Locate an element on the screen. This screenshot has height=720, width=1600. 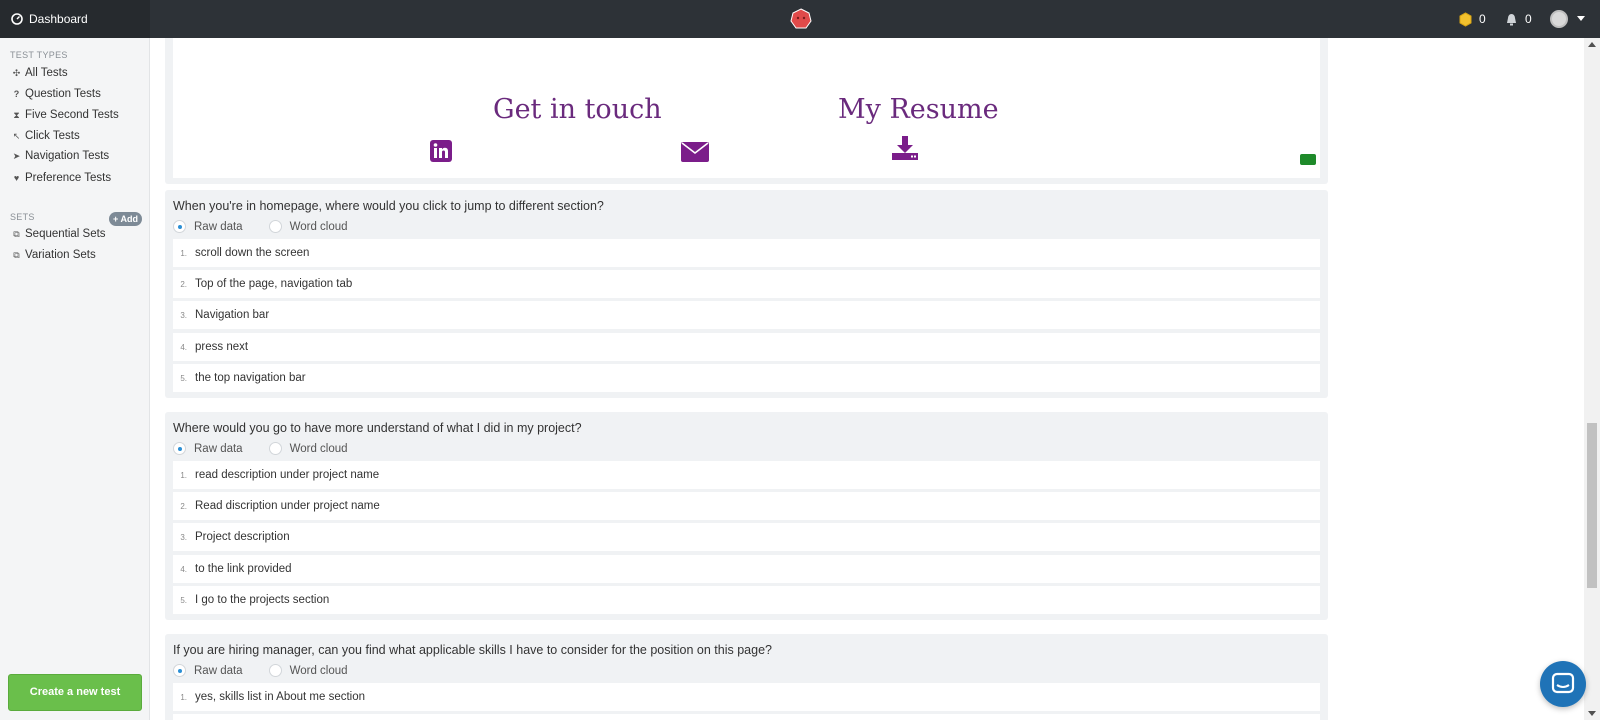
sidebar-item-label: All Tests is located at coordinates (46, 73).